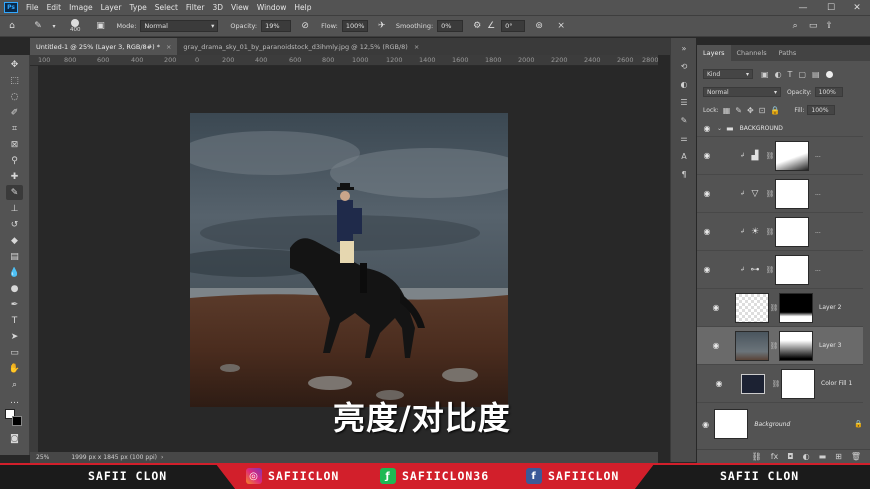  I want to click on zoom-level: 25%, so click(42, 457).